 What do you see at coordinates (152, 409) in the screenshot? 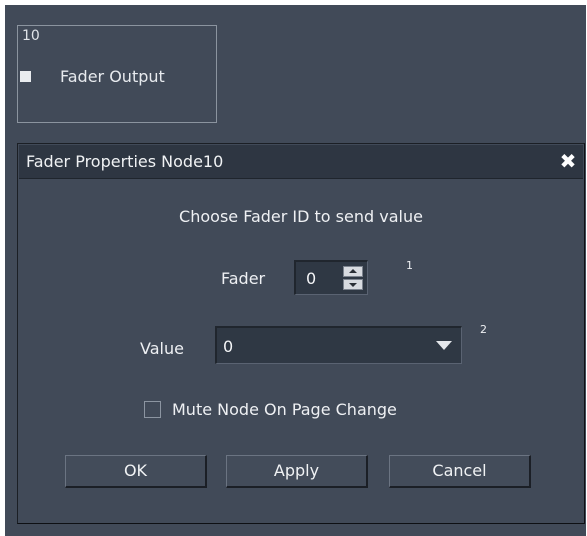
I see `mute-node-checkbox` at bounding box center [152, 409].